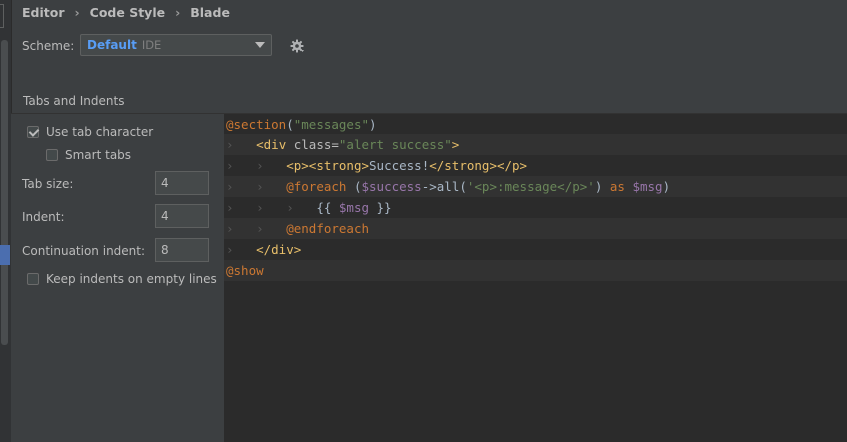 This screenshot has width=847, height=442. What do you see at coordinates (5, 255) in the screenshot?
I see `tree-selected-item` at bounding box center [5, 255].